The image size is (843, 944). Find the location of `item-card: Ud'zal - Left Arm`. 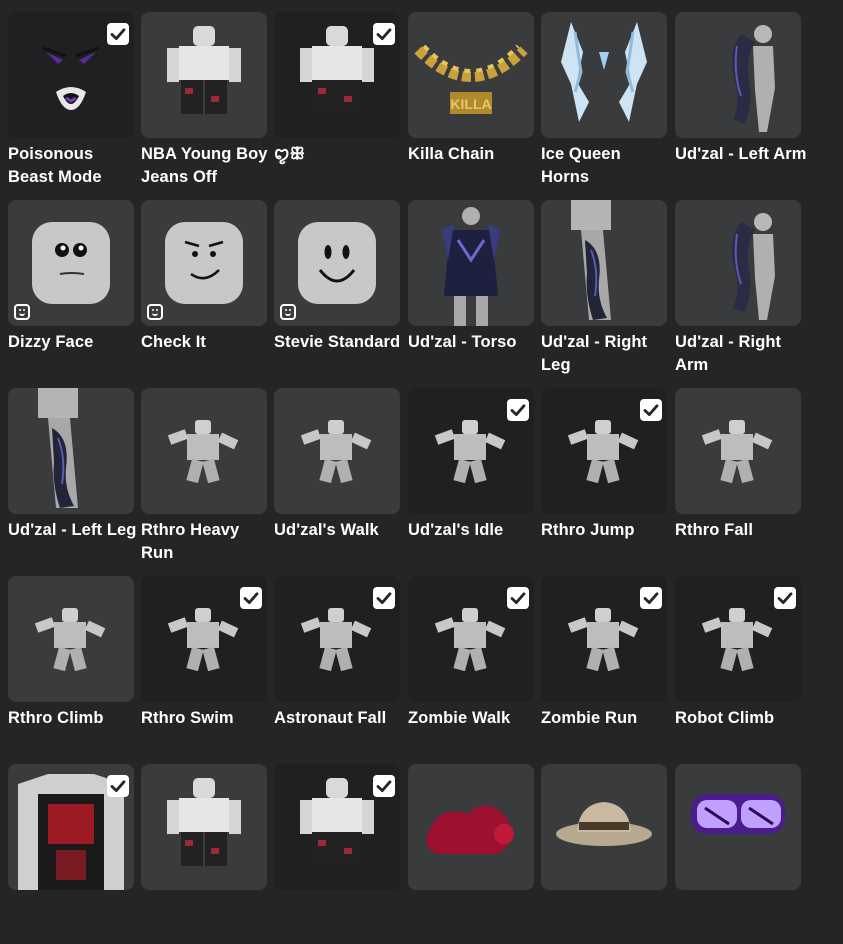

item-card: Ud'zal - Left Arm is located at coordinates (740, 102).